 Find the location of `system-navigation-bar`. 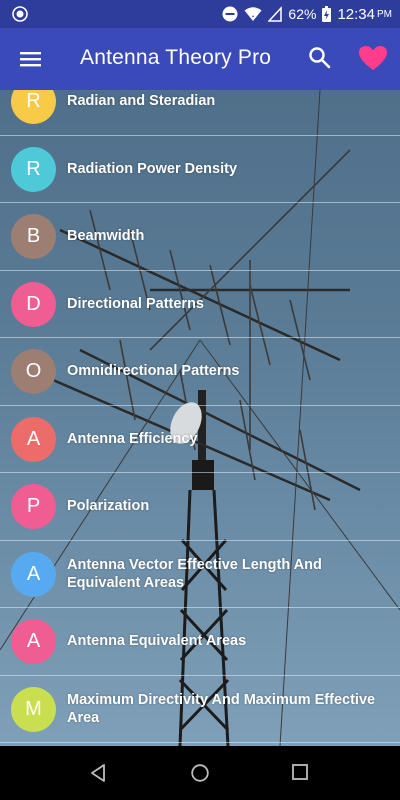

system-navigation-bar is located at coordinates (200, 773).